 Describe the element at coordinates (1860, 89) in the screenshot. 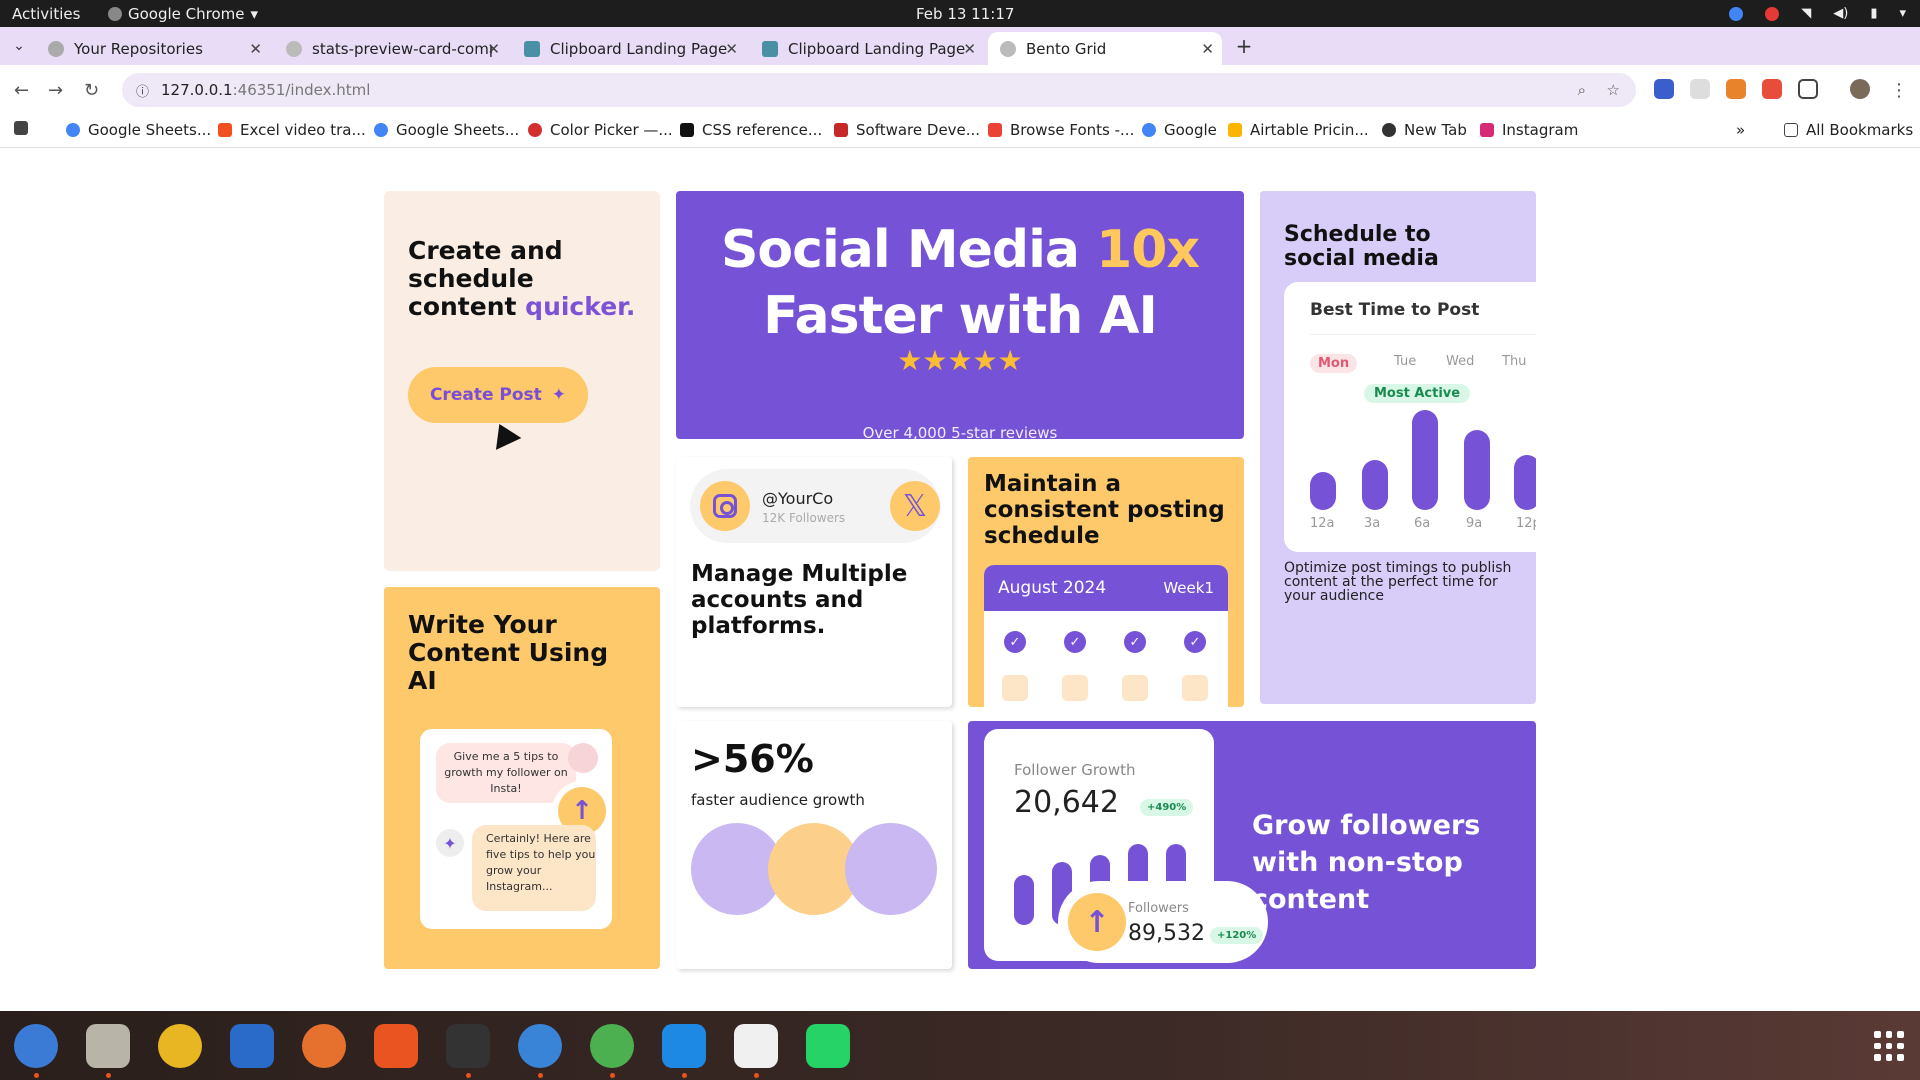

I see `avatar` at that location.